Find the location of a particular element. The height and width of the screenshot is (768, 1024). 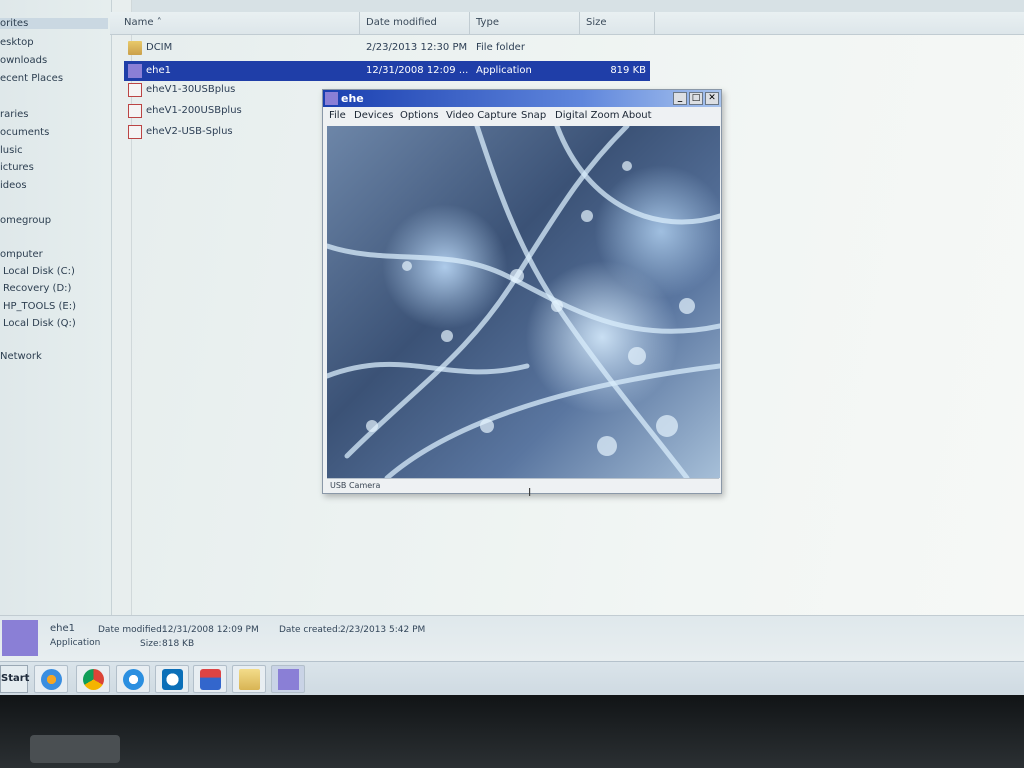

file-name: eheV2-USB-Splus is located at coordinates (189, 131).